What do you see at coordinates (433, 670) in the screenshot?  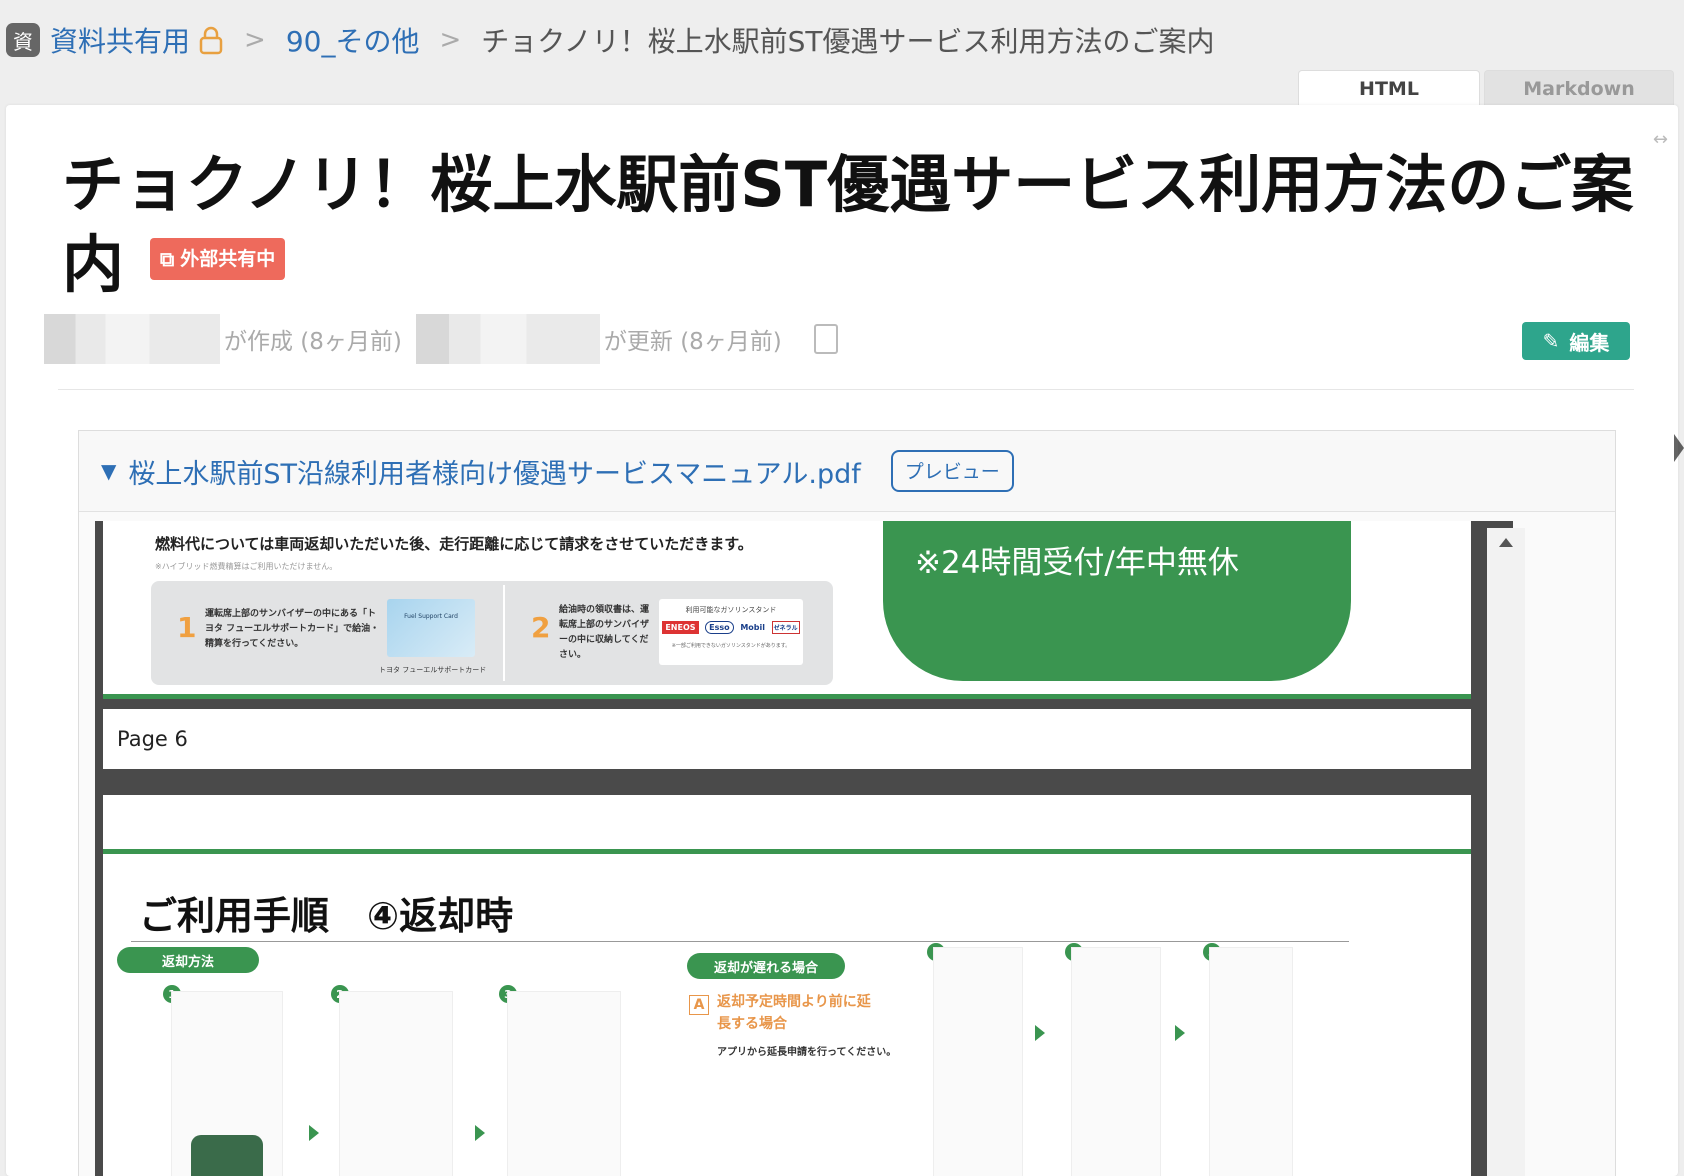 I see `fuel-card-caption: トヨタ フューエルサポートカード` at bounding box center [433, 670].